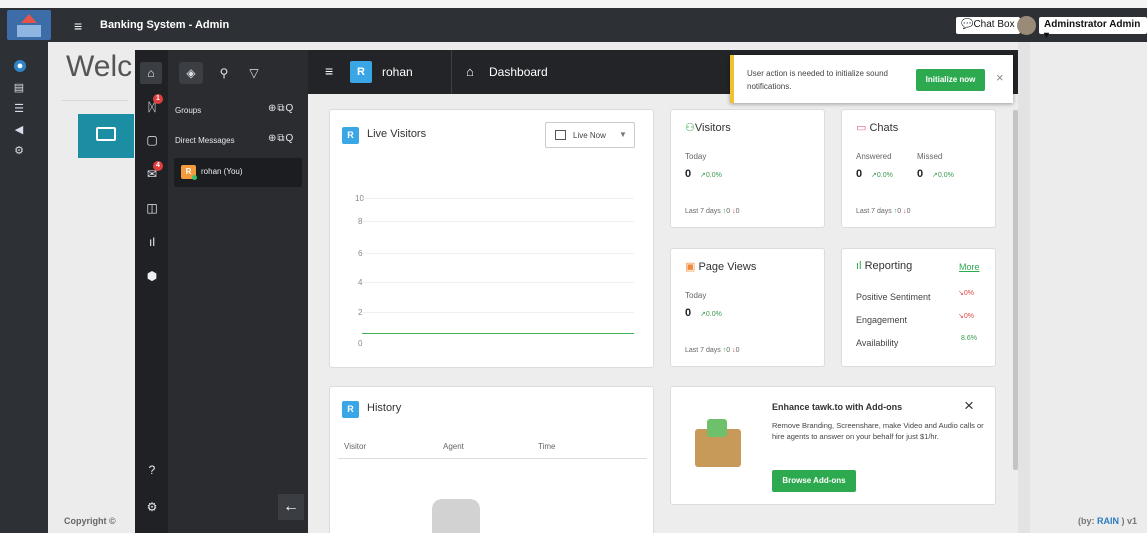 Image resolution: width=1147 pixels, height=533 pixels. I want to click on section-title: Dashboard, so click(518, 72).